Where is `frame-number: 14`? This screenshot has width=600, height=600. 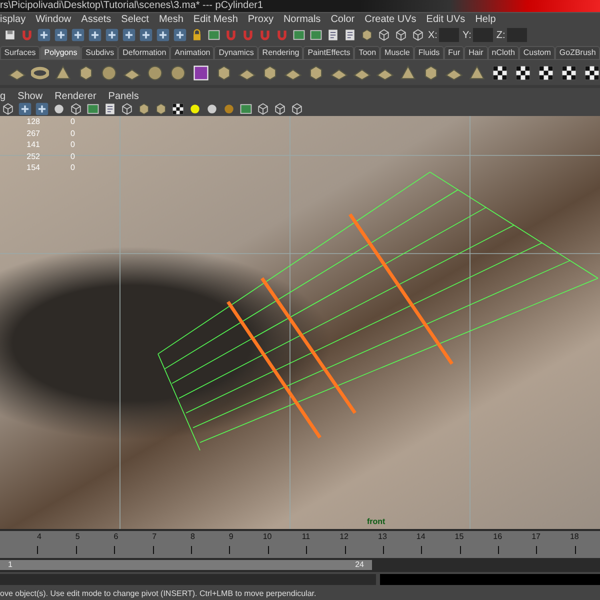 frame-number: 14 is located at coordinates (421, 537).